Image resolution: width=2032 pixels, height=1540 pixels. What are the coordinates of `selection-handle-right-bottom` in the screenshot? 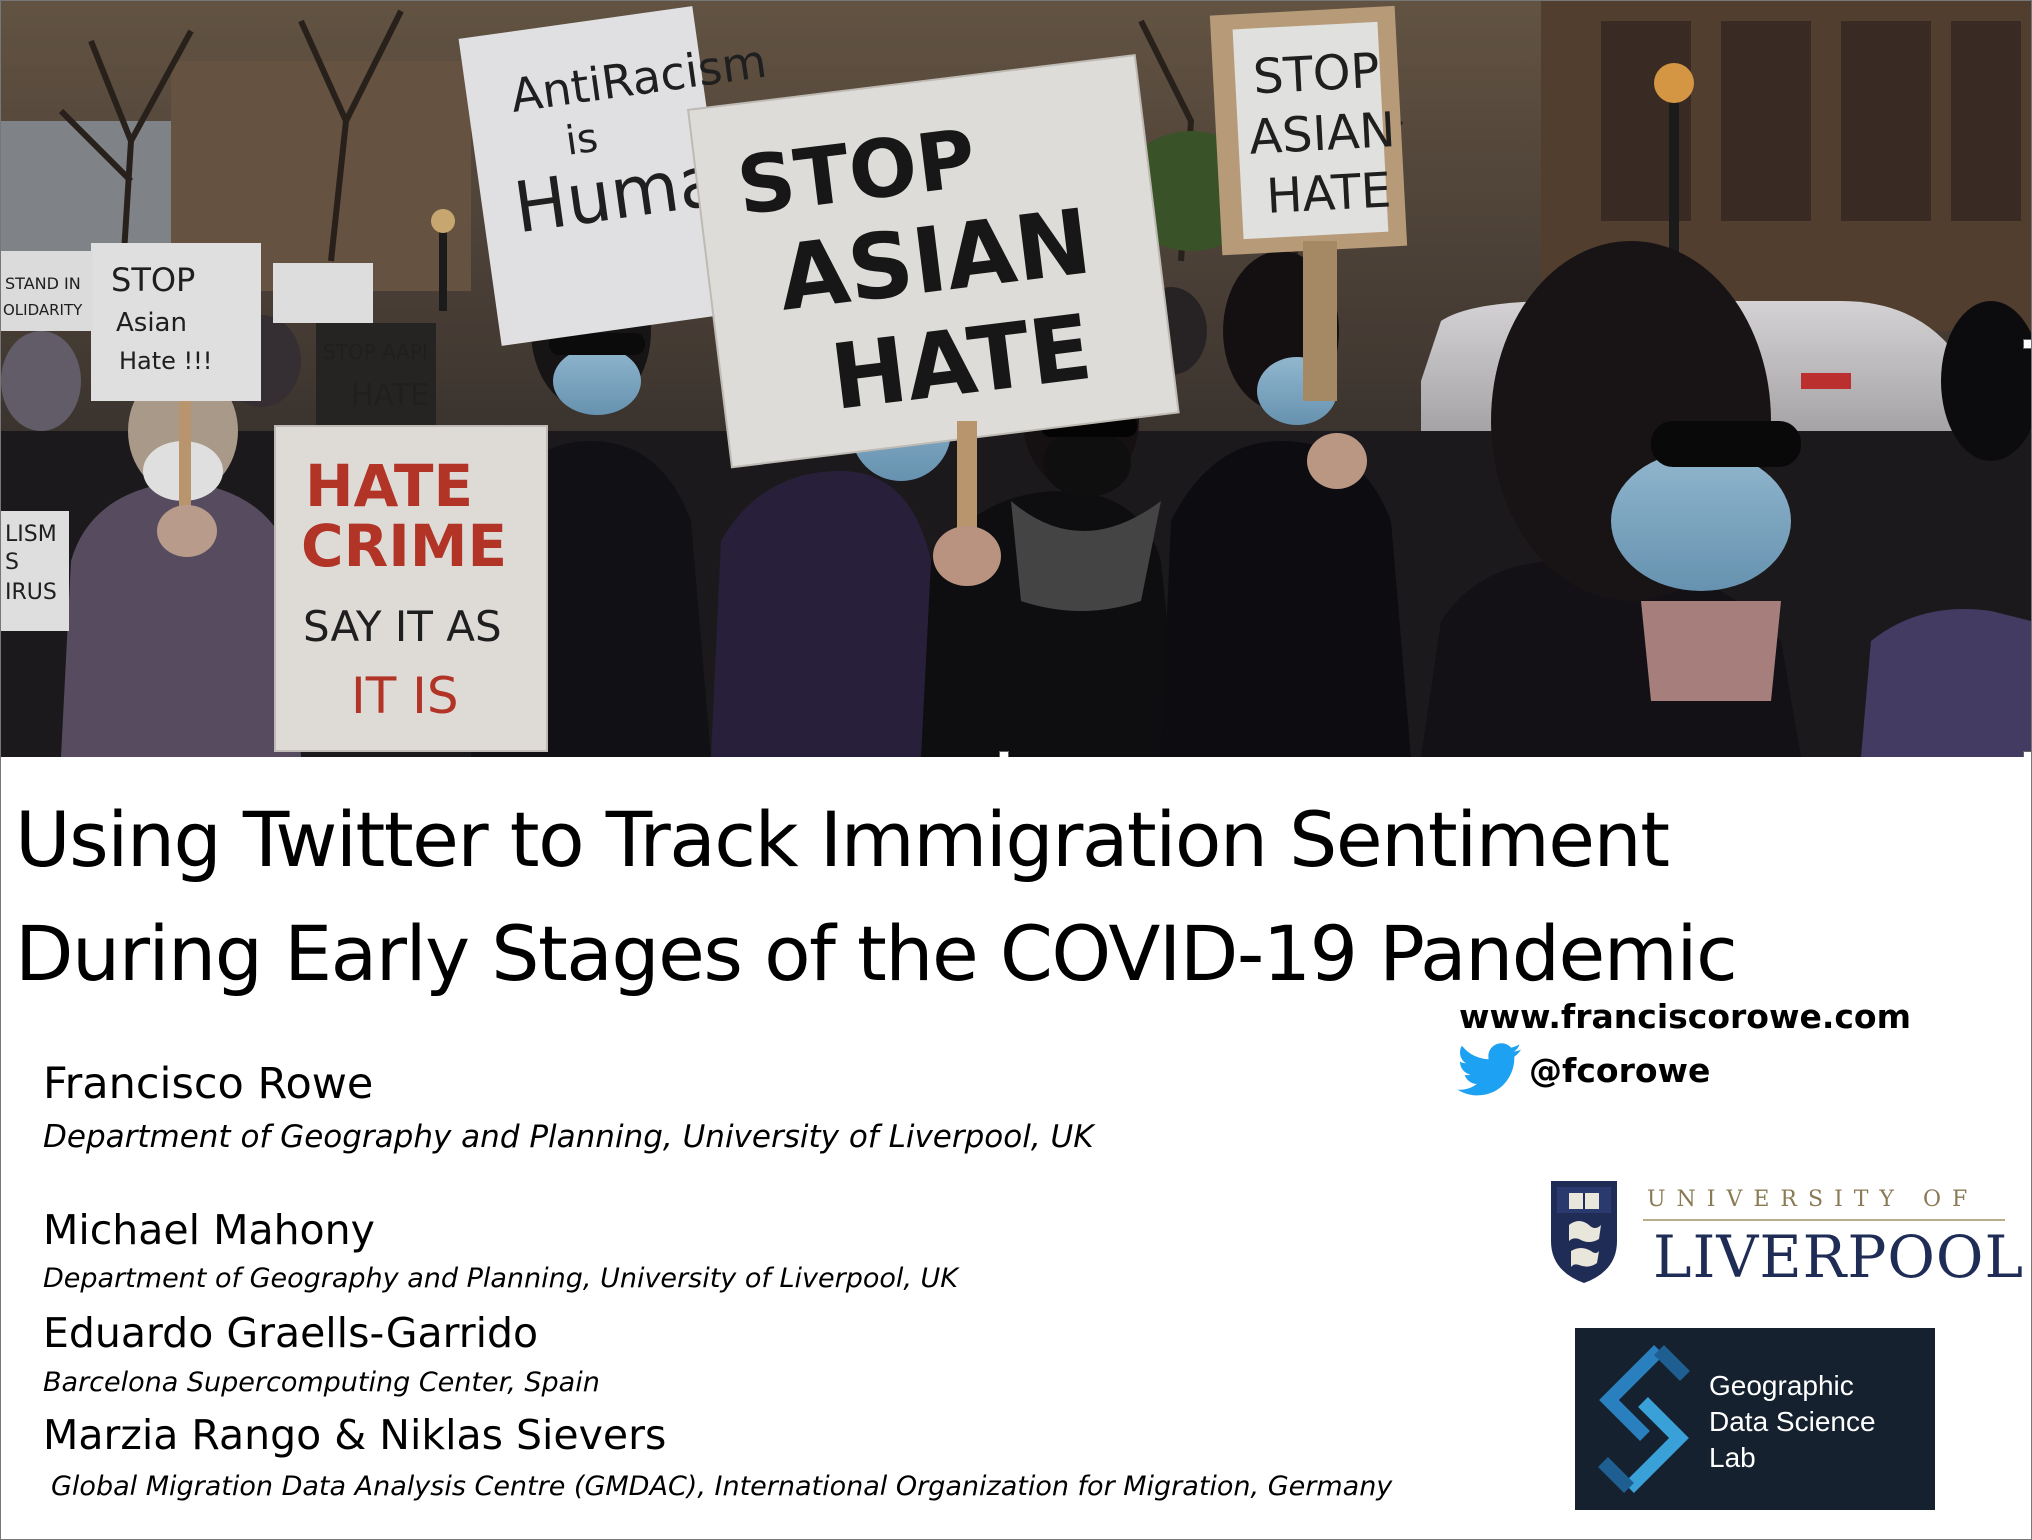 It's located at (2027, 754).